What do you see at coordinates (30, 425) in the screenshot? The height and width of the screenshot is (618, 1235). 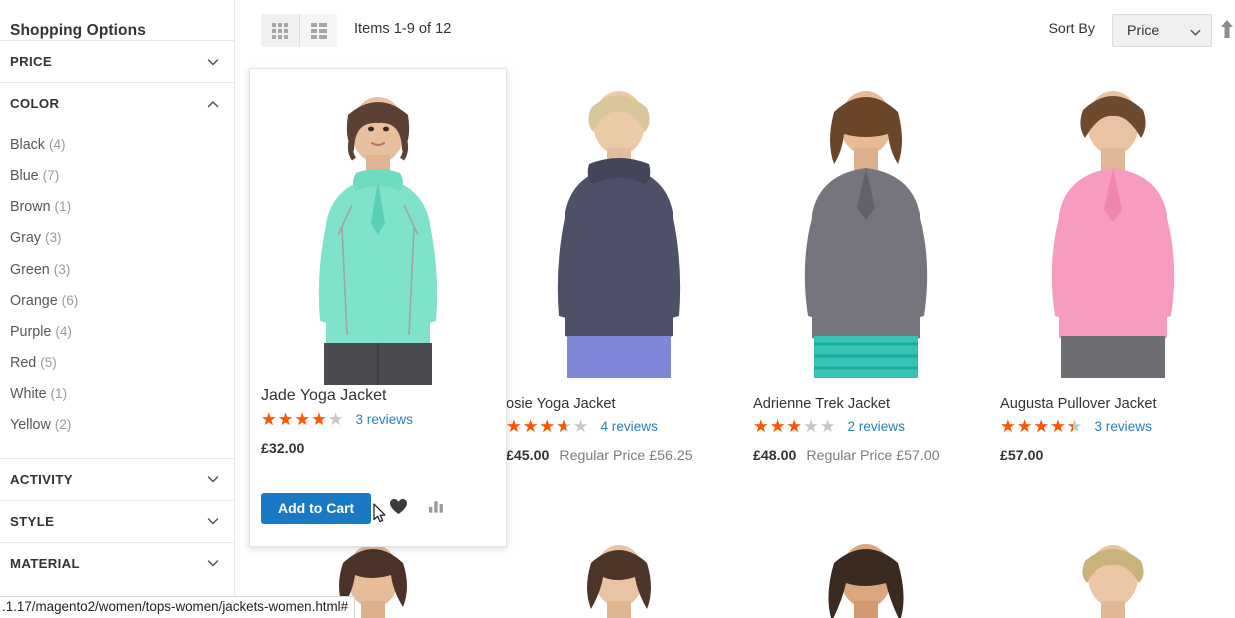 I see `color-name: Yellow` at bounding box center [30, 425].